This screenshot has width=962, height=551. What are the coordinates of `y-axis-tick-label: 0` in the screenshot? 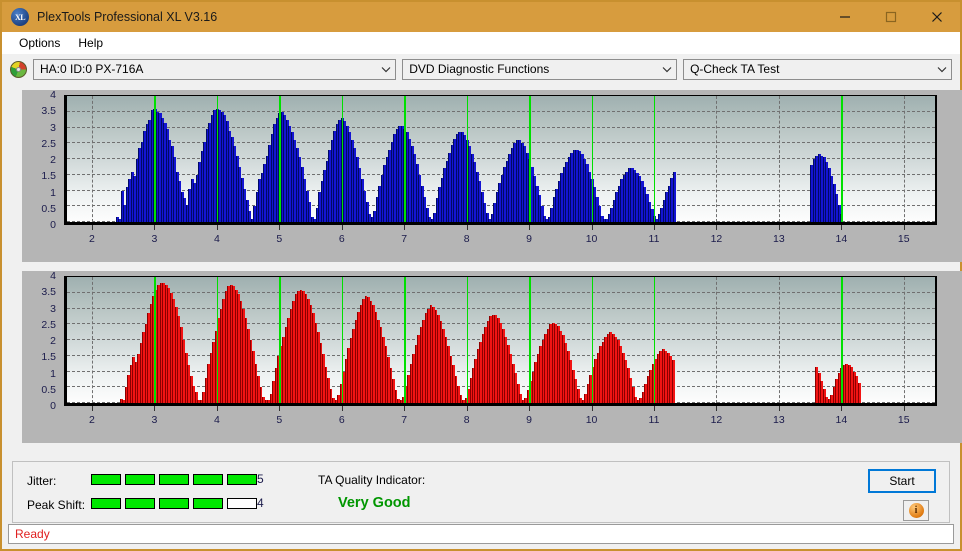 It's located at (53, 406).